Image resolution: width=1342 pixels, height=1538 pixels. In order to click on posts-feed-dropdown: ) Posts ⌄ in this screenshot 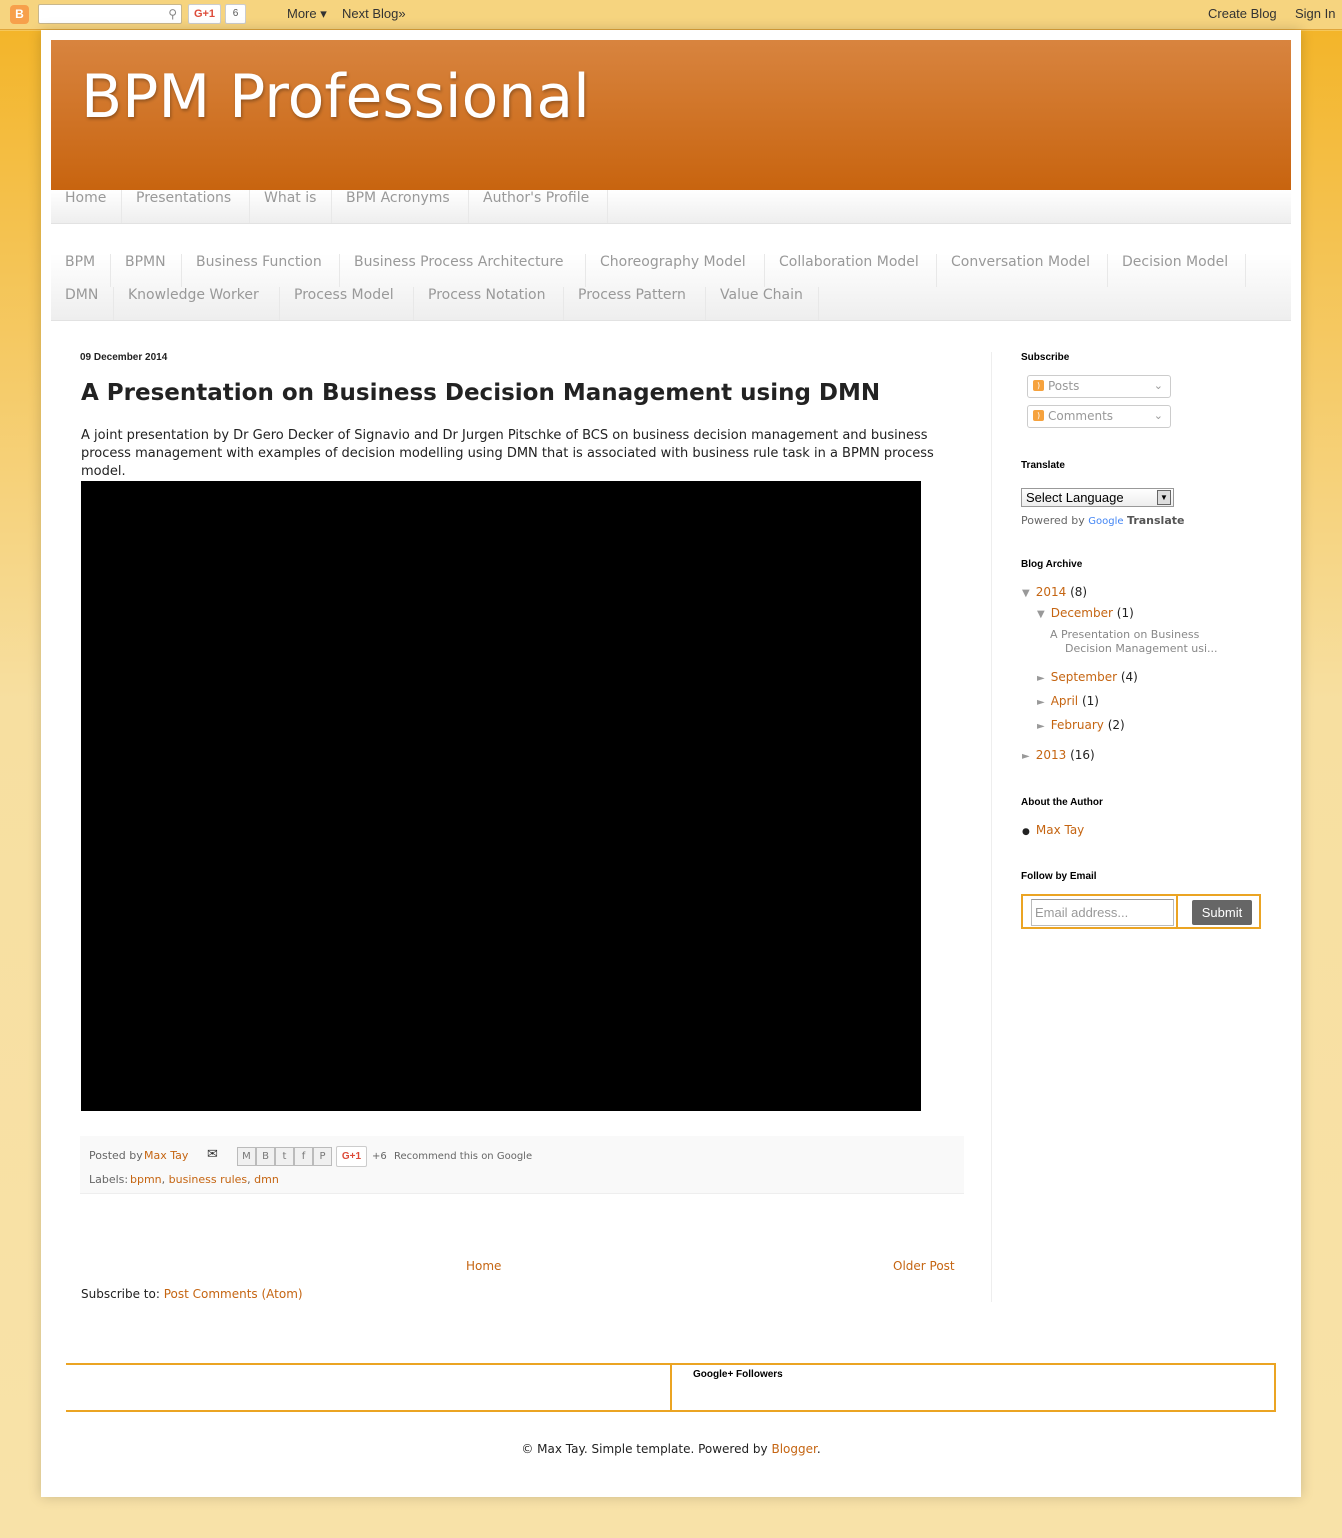, I will do `click(1099, 386)`.